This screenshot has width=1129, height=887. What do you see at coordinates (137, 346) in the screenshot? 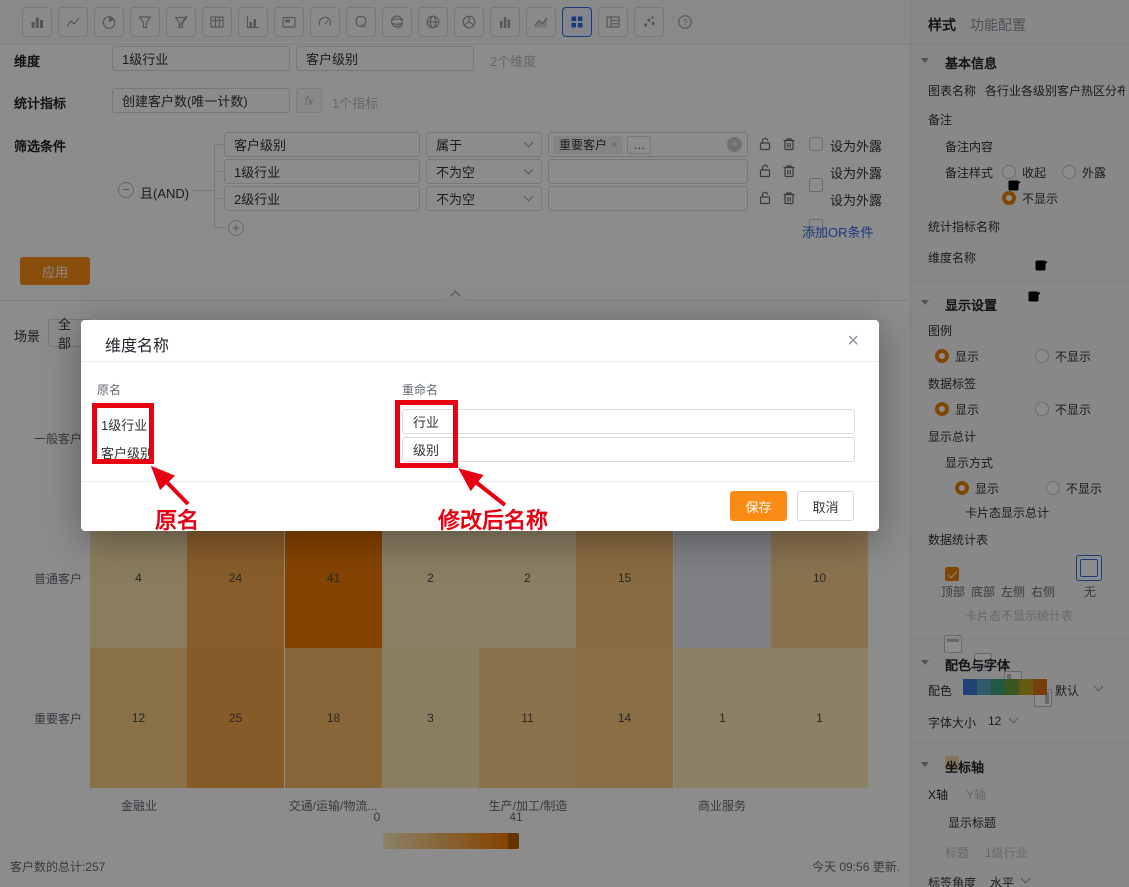
I see `dialog-title: 维度名称` at bounding box center [137, 346].